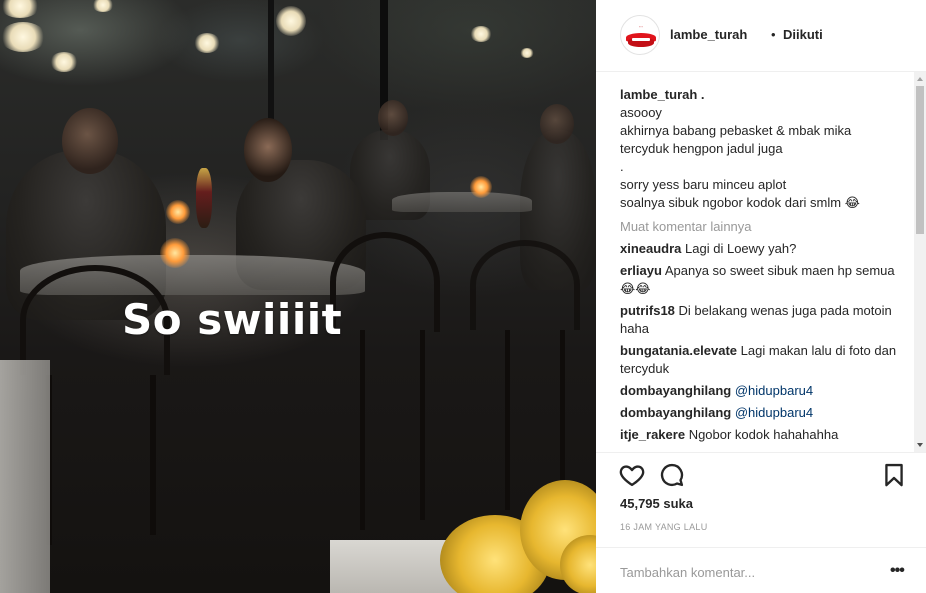 This screenshot has height=593, width=926. Describe the element at coordinates (761, 522) in the screenshot. I see `post-actions: 45,795 suka 16 JAM YANG LALU •••` at that location.